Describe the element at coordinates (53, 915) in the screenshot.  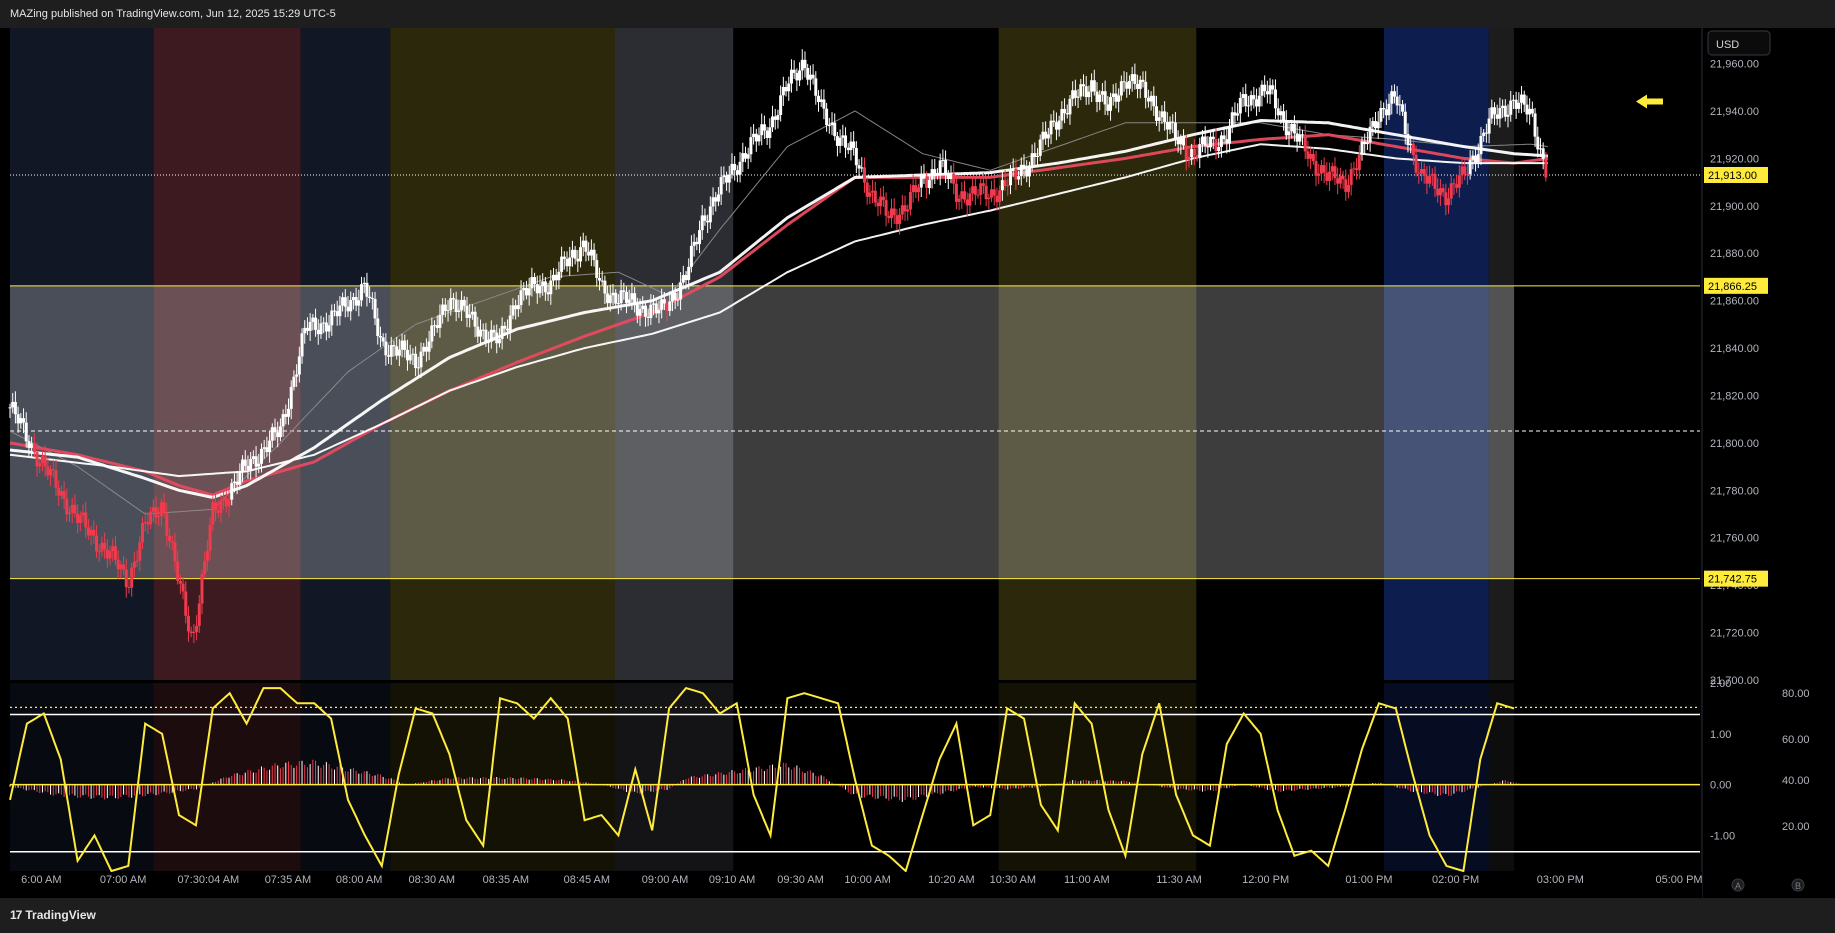
I see `tradingview-logo: 17 TradingView` at that location.